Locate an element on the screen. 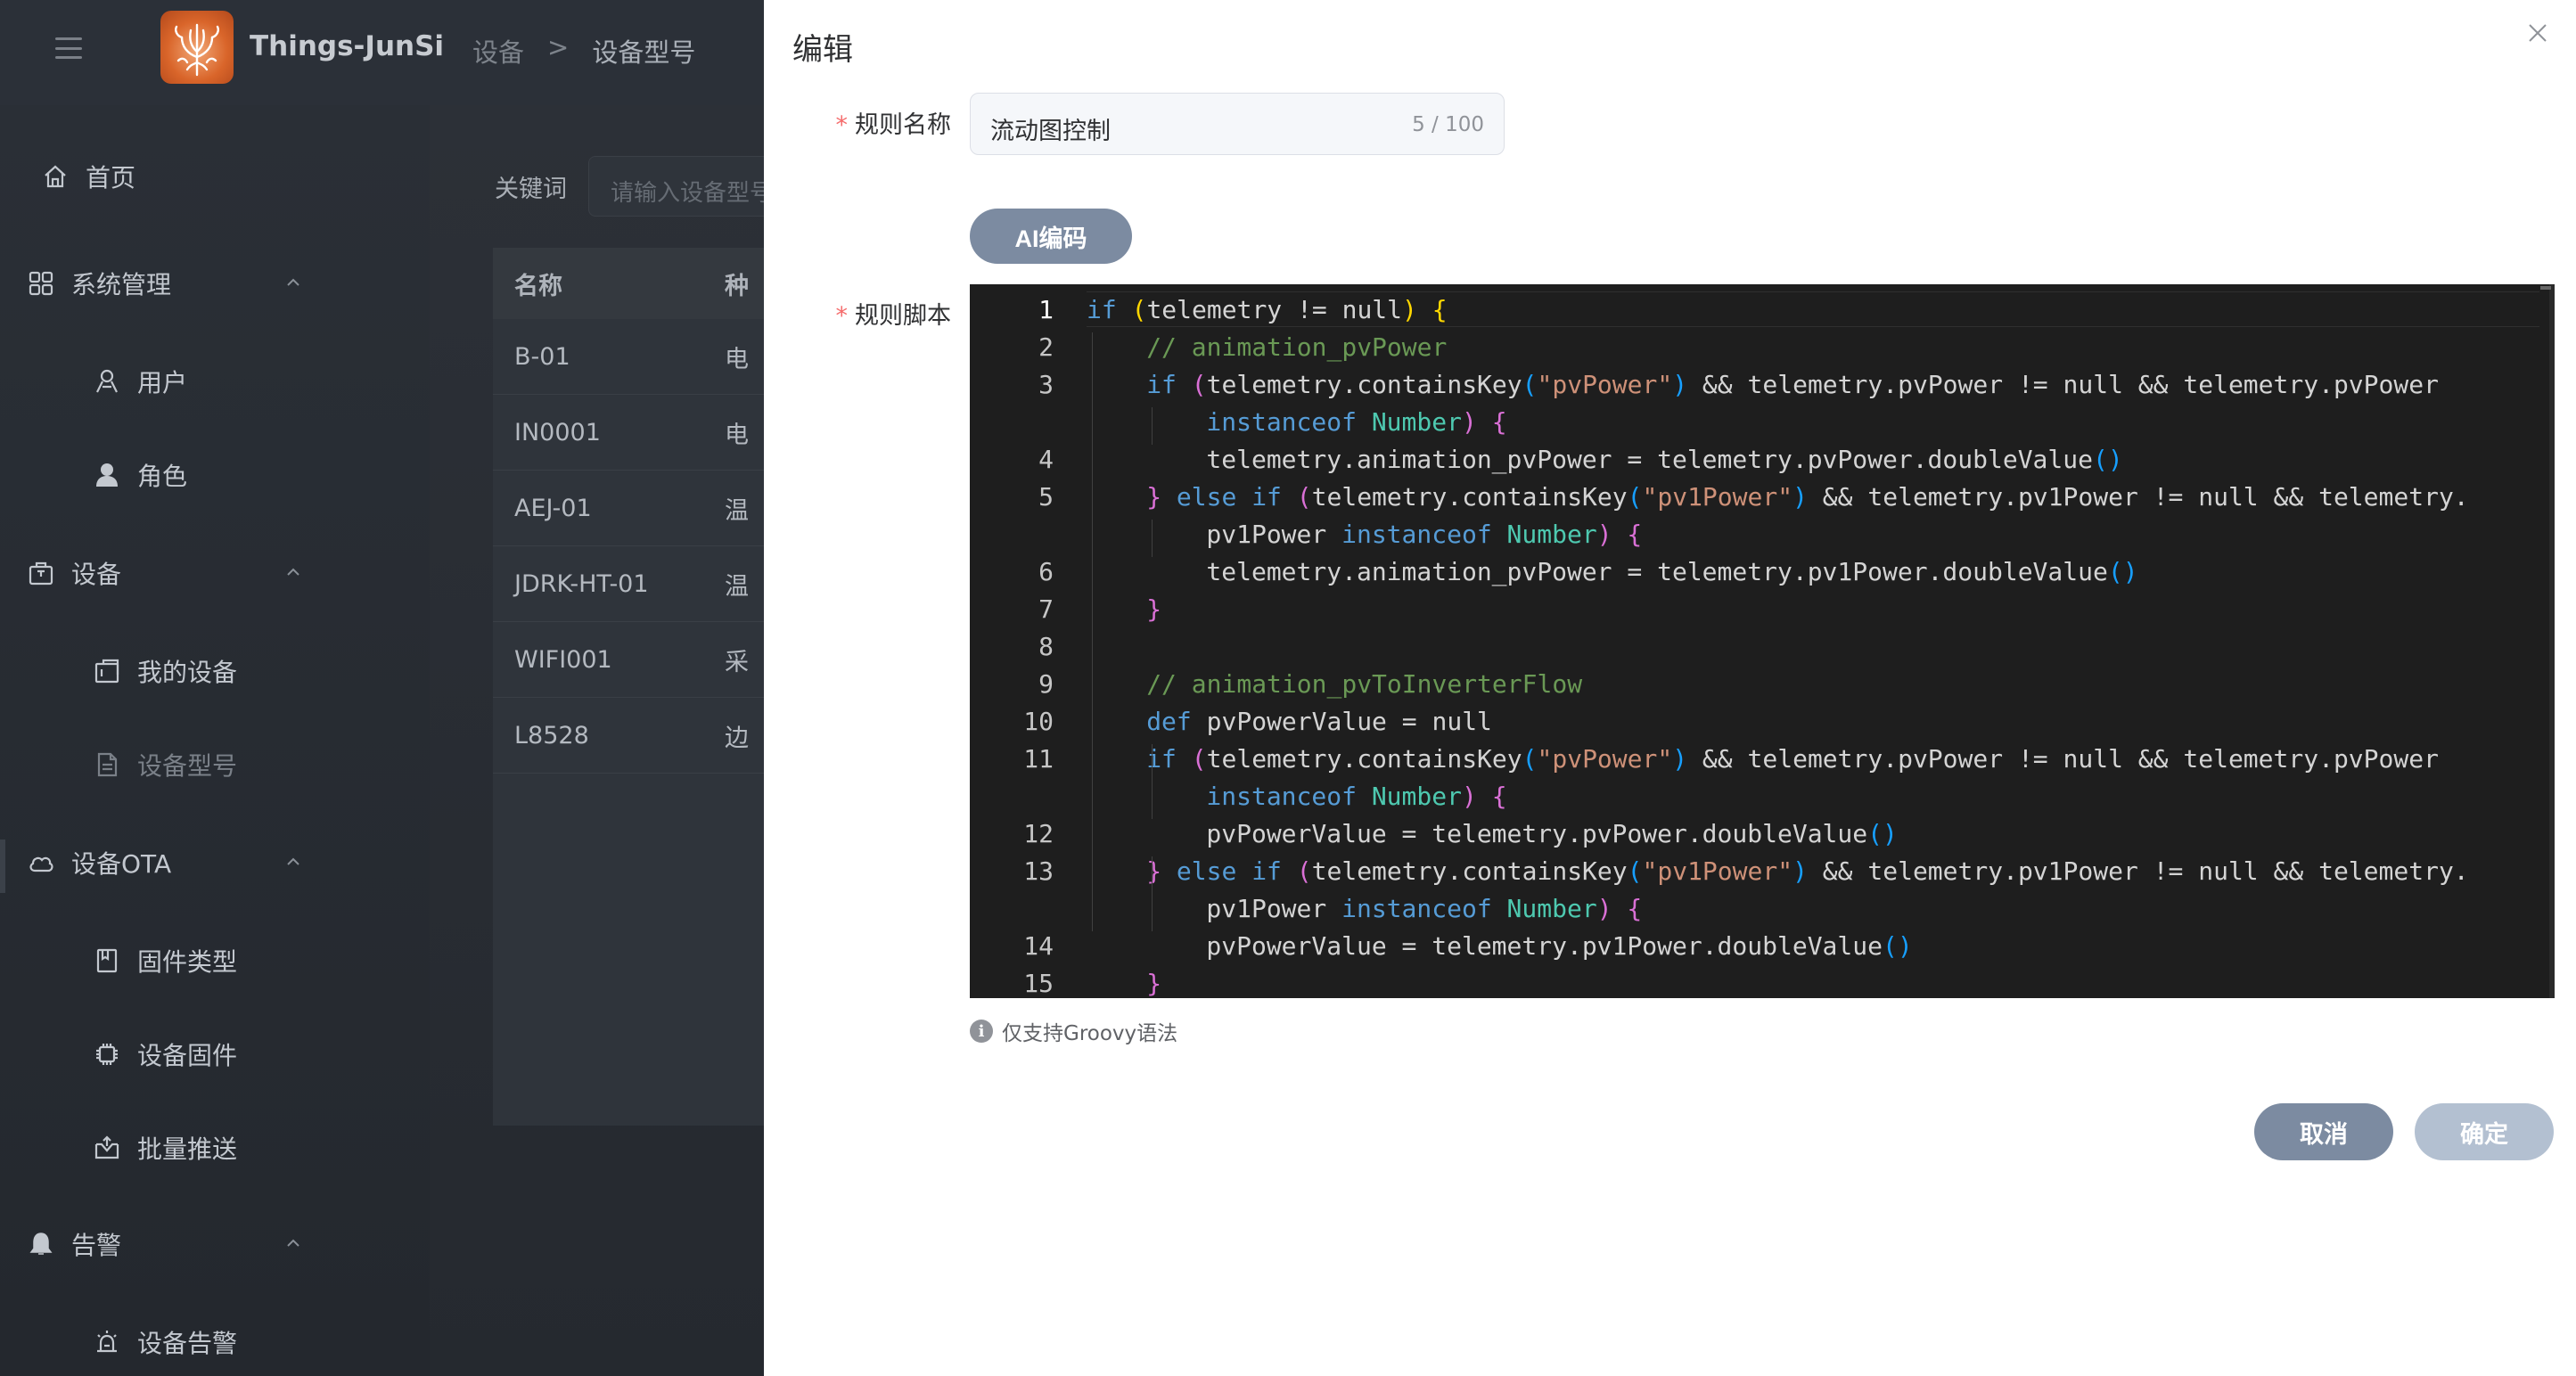 The image size is (2576, 1376). device-icon is located at coordinates (106, 671).